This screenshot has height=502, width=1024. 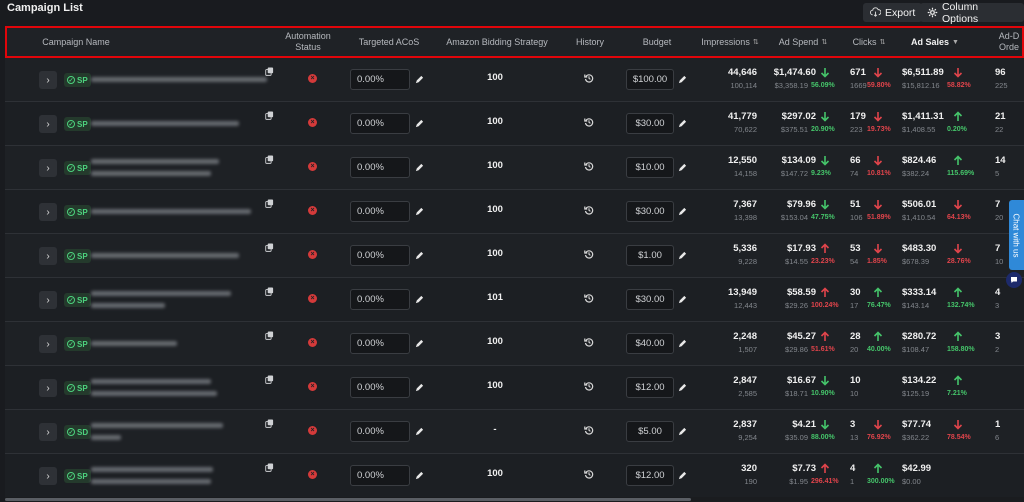 What do you see at coordinates (76, 42) in the screenshot?
I see `header-campaign-name: Campaign Name` at bounding box center [76, 42].